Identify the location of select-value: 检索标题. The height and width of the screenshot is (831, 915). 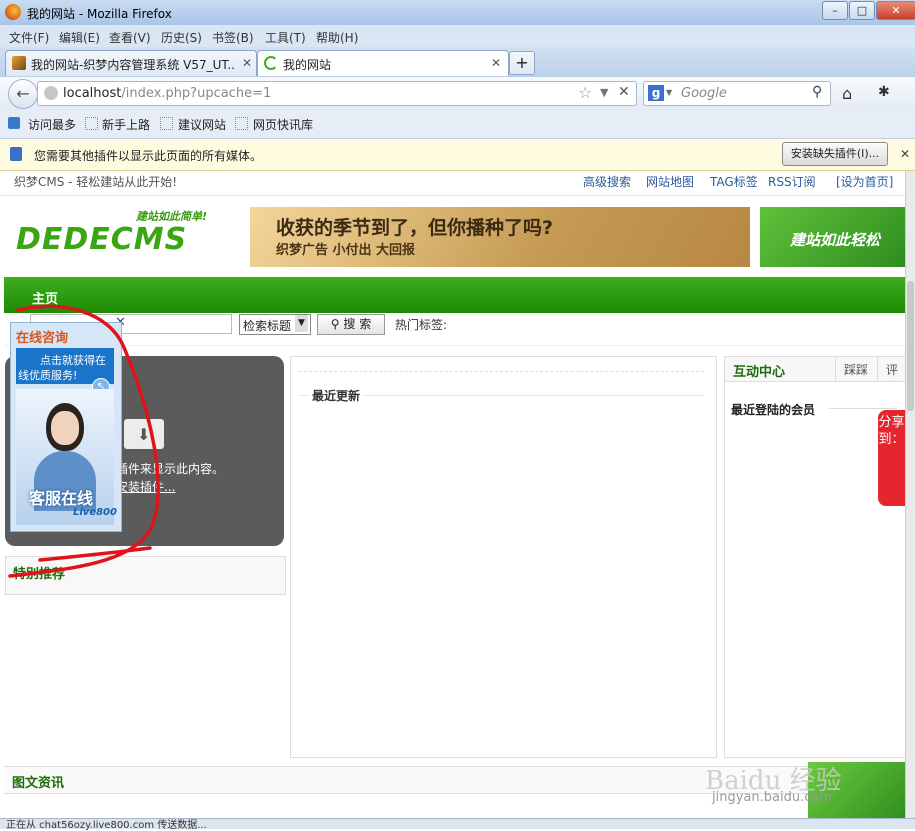
(267, 326).